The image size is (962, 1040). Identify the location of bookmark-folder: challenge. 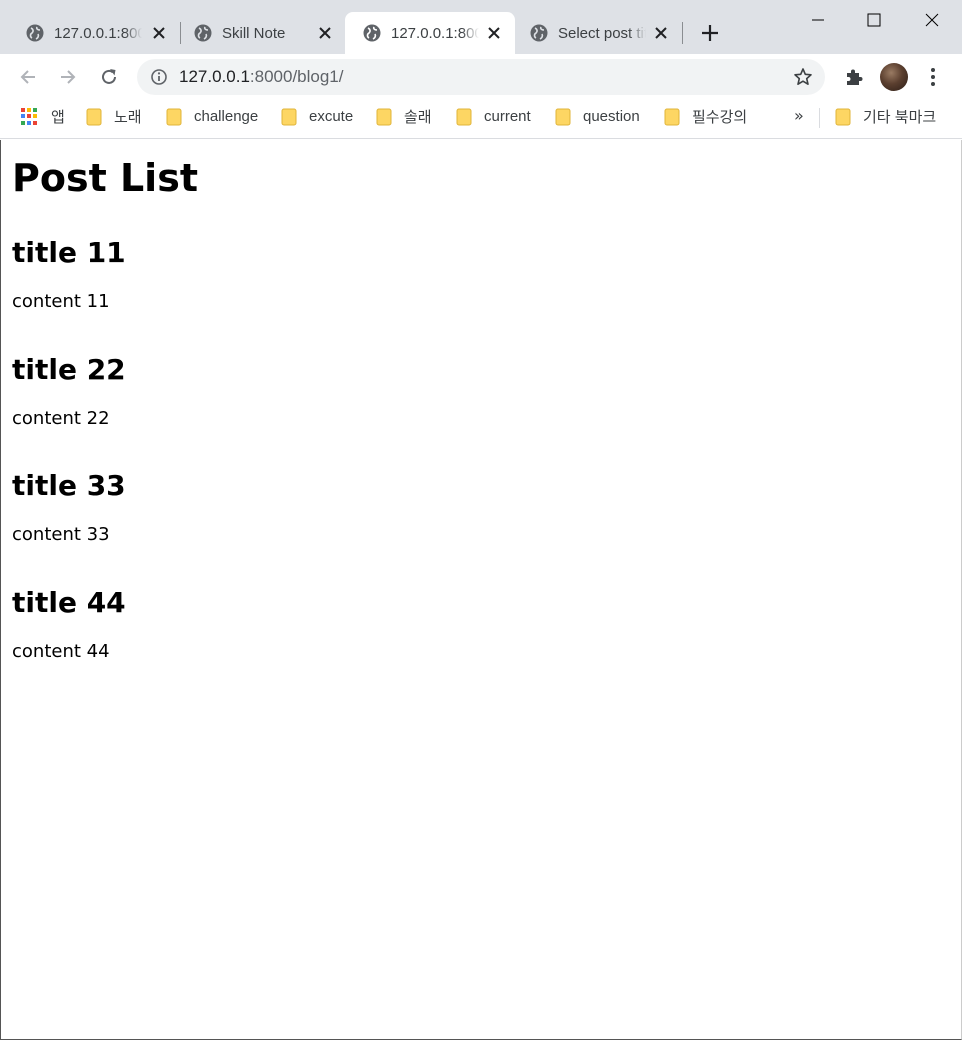
(212, 116).